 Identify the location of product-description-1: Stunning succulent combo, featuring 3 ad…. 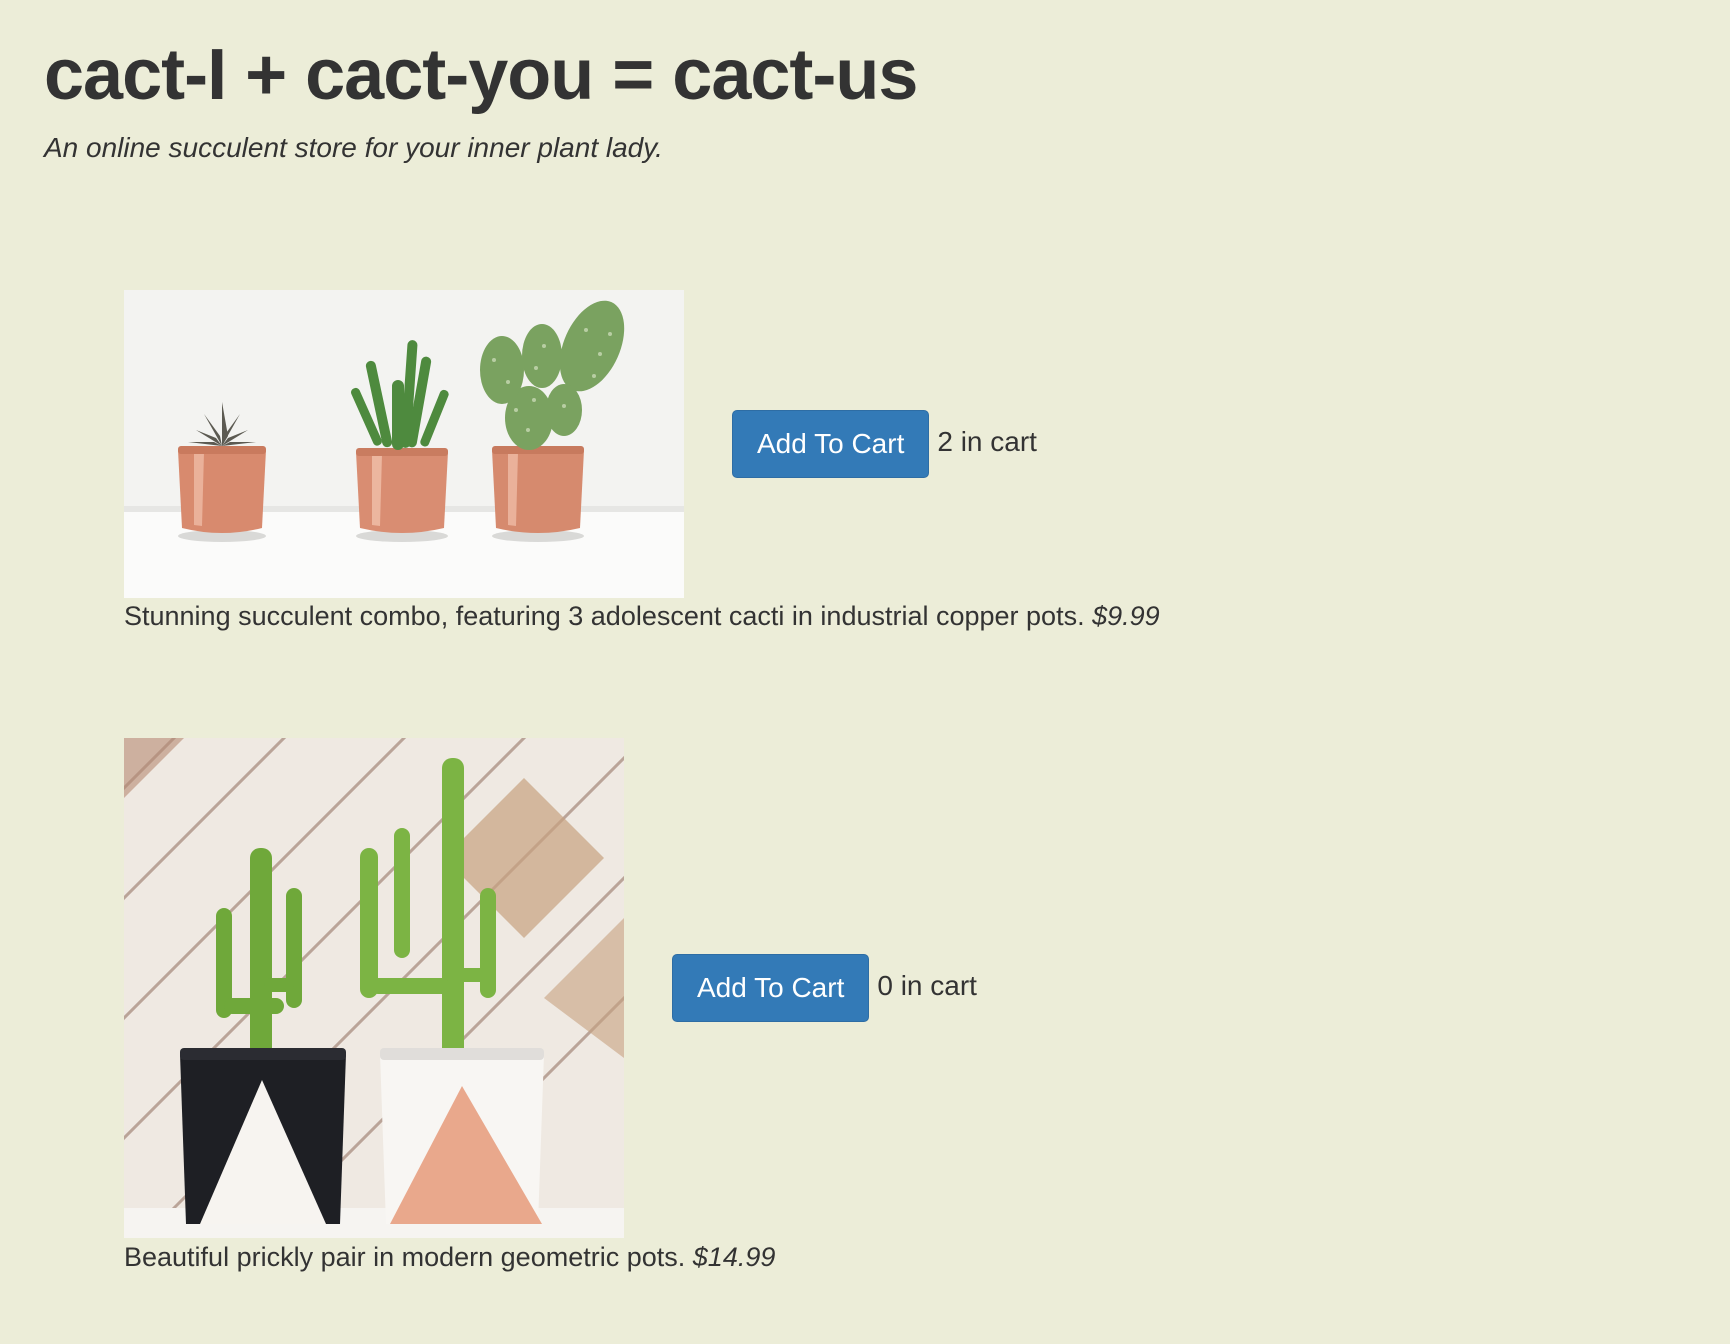
(642, 616).